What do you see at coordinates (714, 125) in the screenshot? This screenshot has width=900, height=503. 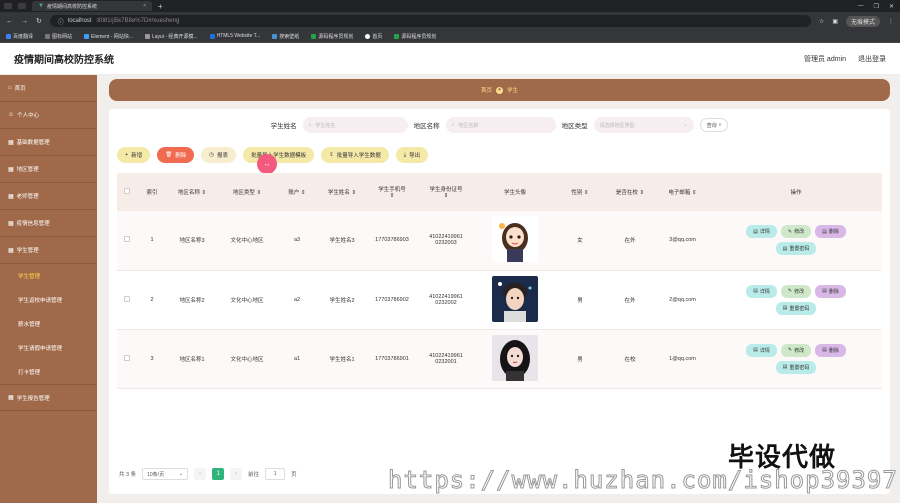 I see `search-button: 查询 ⌕` at bounding box center [714, 125].